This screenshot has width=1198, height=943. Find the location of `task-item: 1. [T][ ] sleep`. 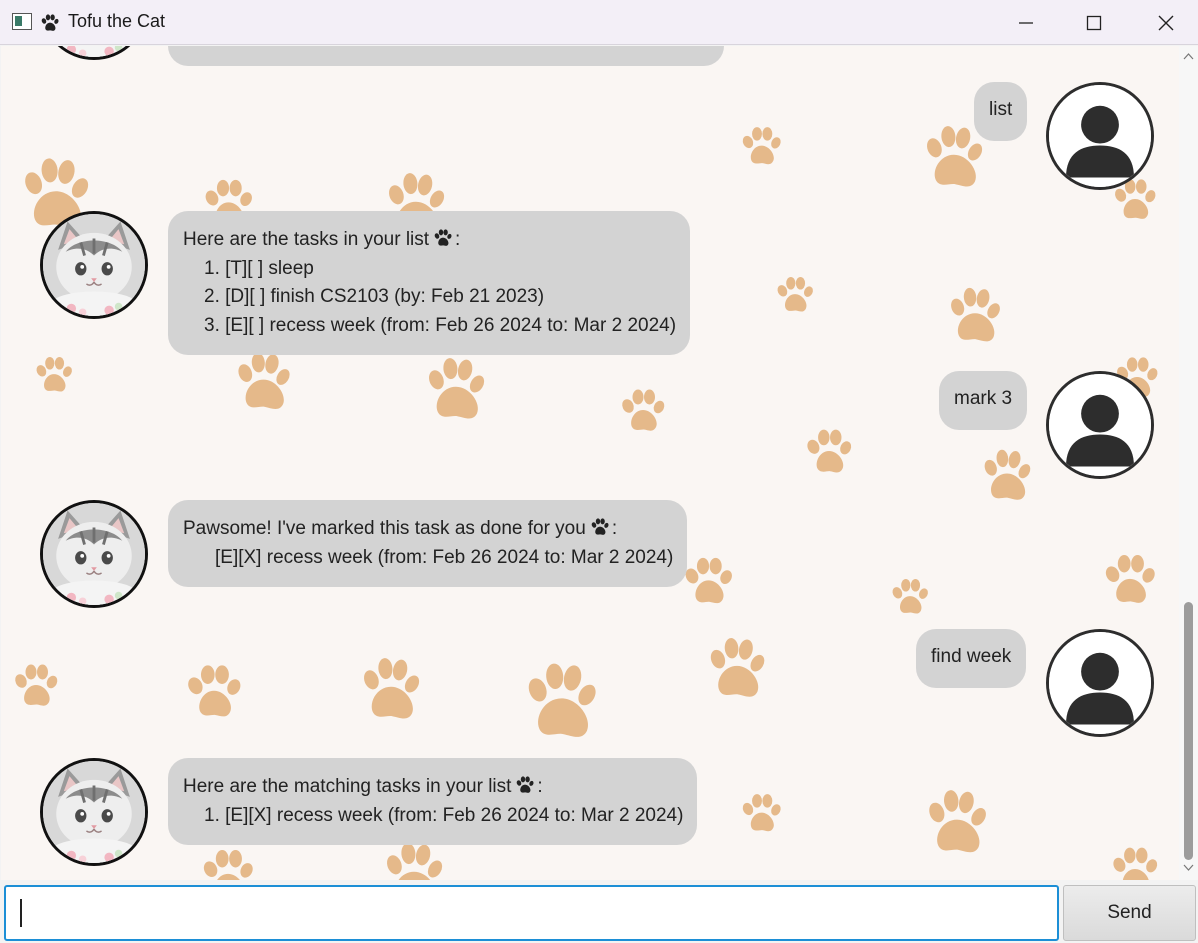

task-item: 1. [T][ ] sleep is located at coordinates (259, 268).